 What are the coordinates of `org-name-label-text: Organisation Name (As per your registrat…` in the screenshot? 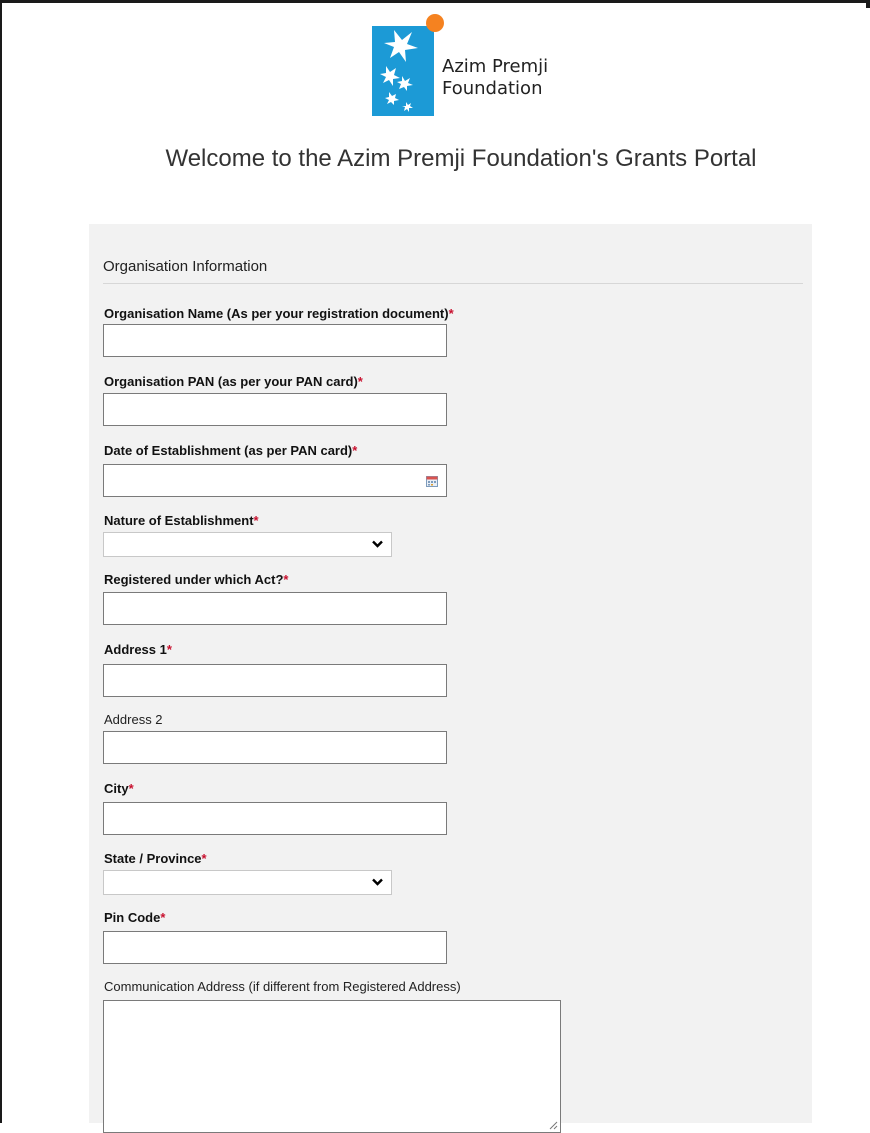 It's located at (276, 313).